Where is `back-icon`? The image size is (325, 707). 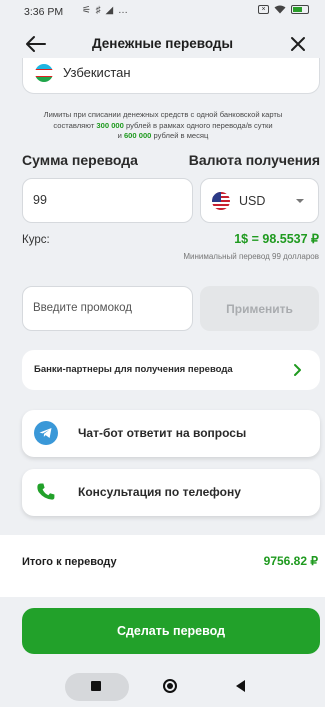
back-icon is located at coordinates (240, 686).